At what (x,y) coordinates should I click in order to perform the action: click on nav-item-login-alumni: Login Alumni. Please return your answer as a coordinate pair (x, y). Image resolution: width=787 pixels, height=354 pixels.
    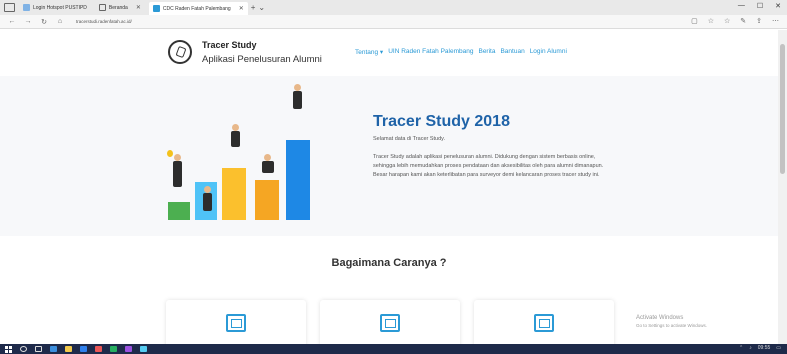
    Looking at the image, I should click on (548, 52).